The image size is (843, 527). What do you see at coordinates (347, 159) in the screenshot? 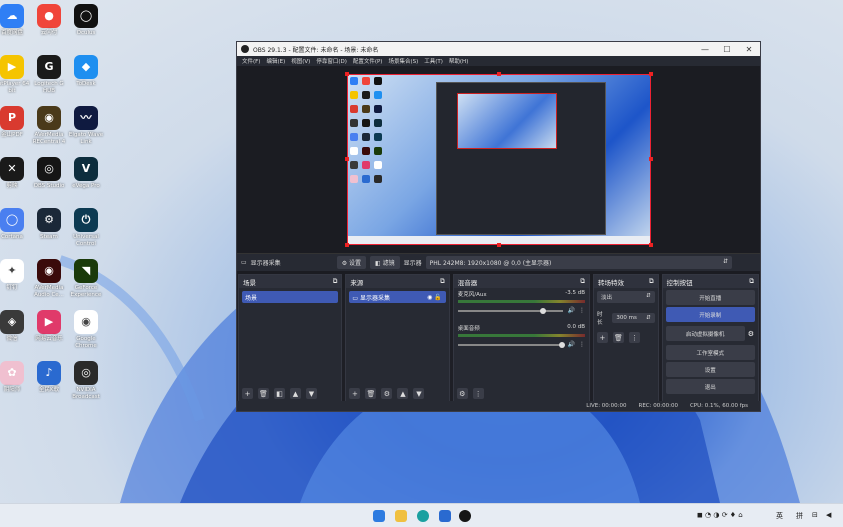
I see `resize-handle-ml` at bounding box center [347, 159].